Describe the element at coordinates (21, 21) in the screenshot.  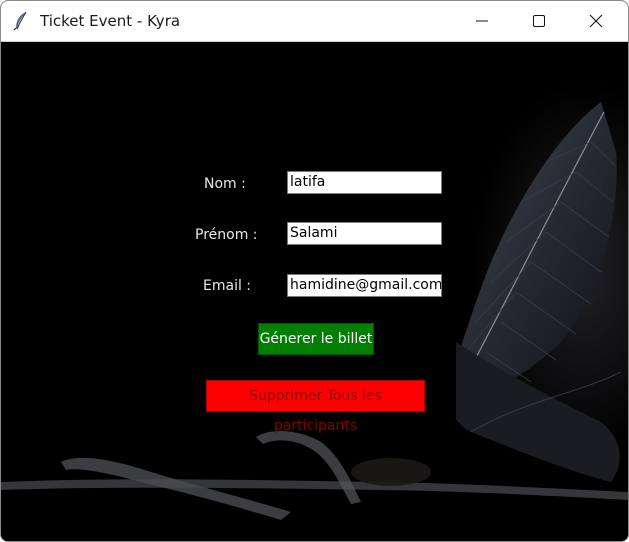
I see `feather-icon` at that location.